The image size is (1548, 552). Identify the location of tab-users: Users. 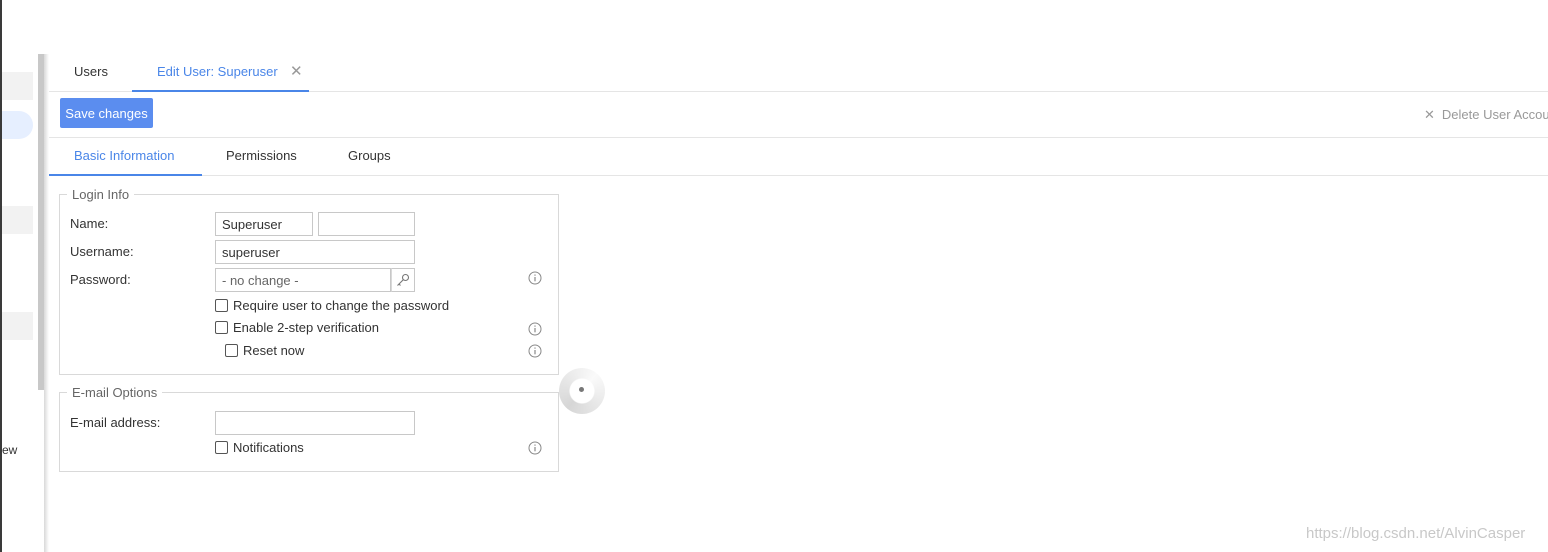
(91, 73).